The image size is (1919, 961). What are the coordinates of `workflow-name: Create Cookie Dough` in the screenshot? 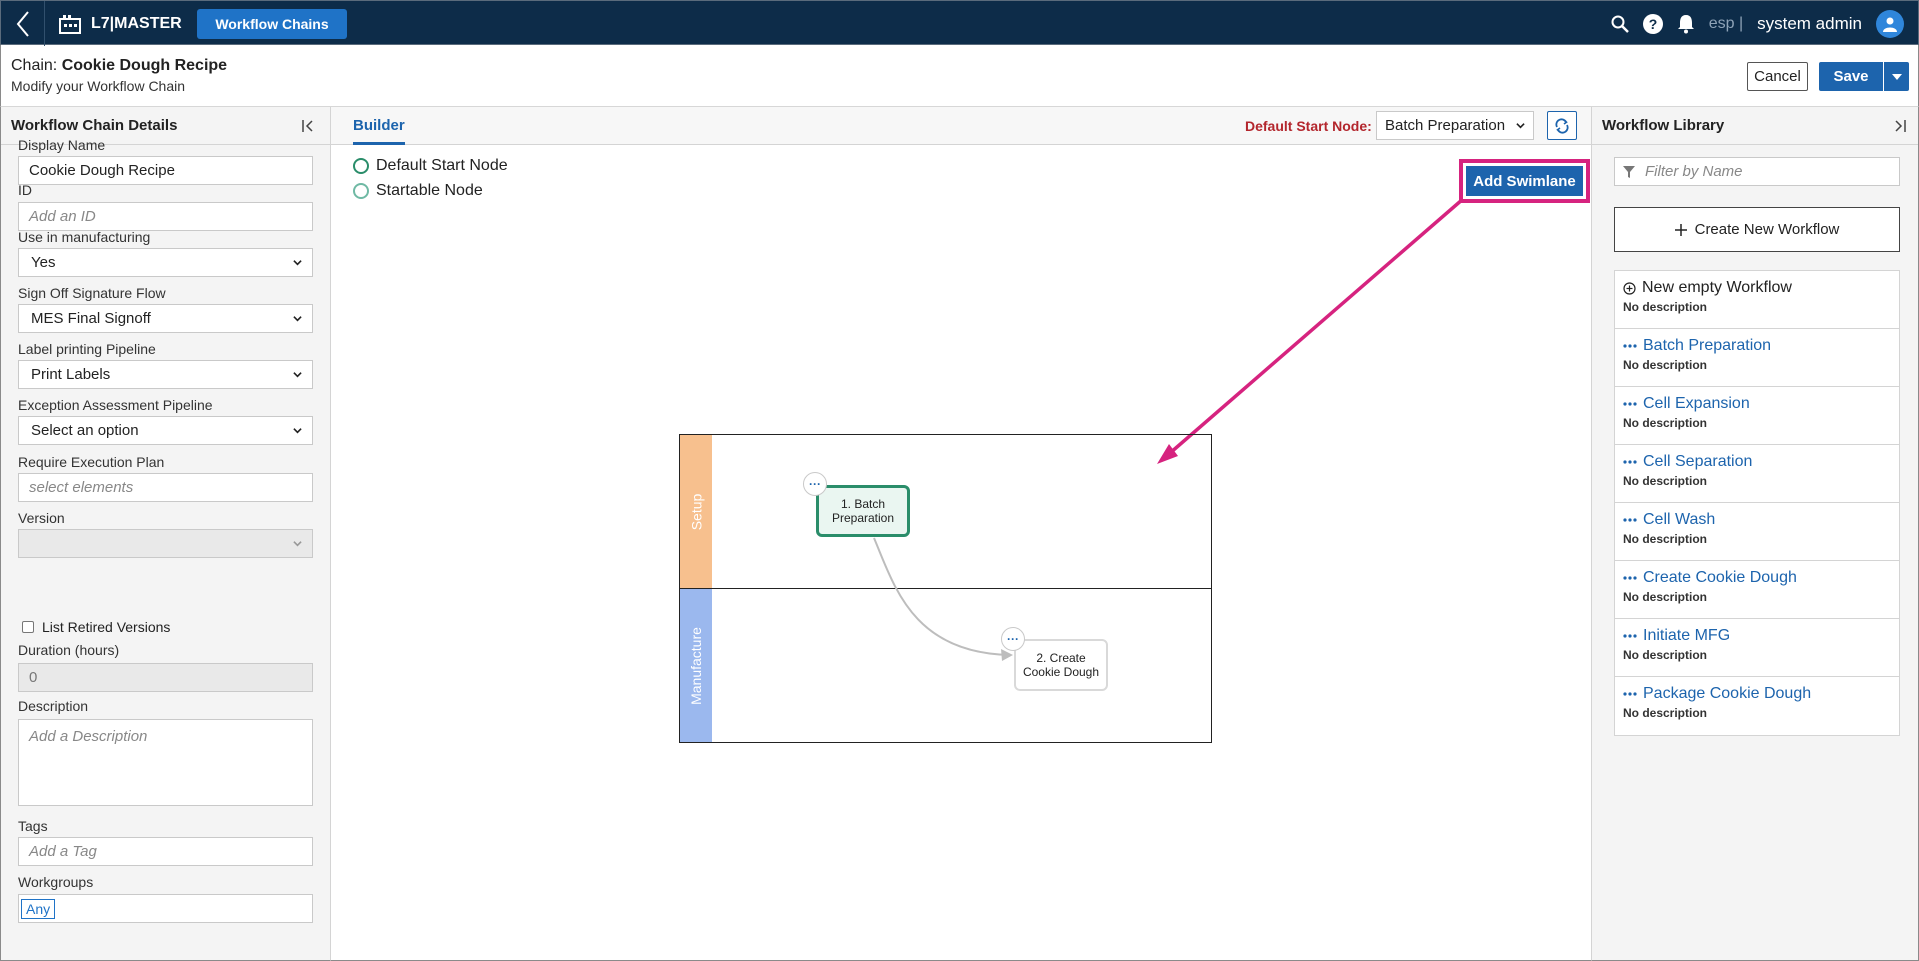 It's located at (1720, 577).